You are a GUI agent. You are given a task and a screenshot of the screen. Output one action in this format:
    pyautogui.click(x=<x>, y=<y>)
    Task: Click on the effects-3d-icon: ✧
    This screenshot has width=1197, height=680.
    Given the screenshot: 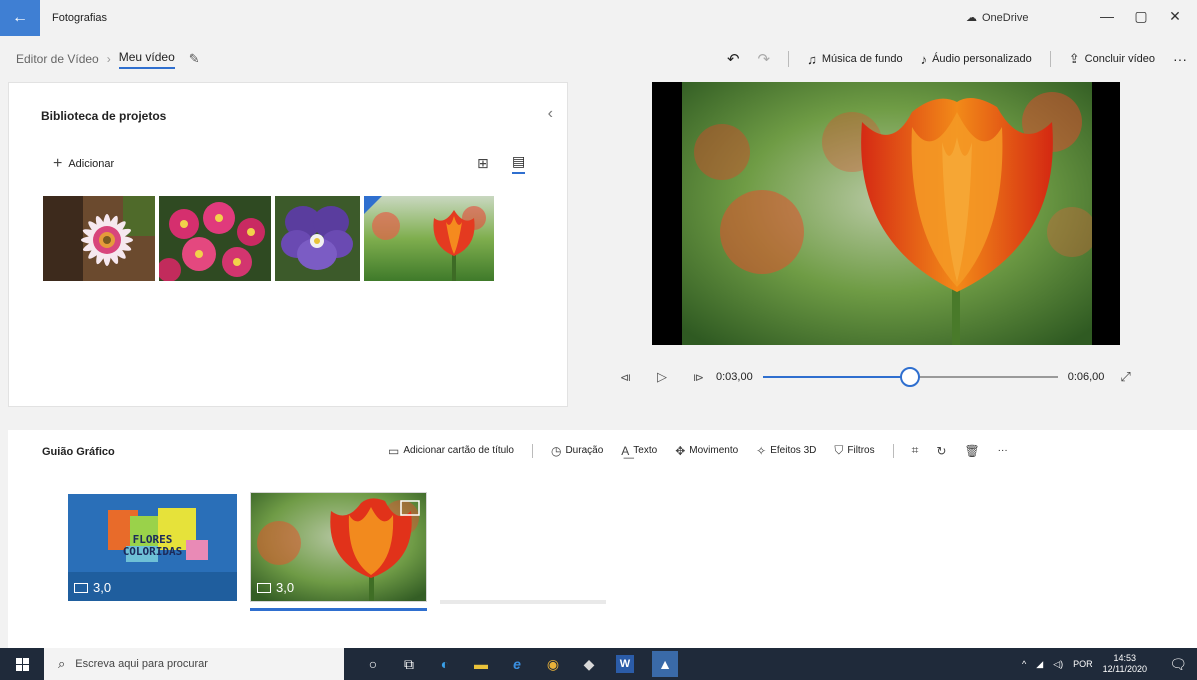 What is the action you would take?
    pyautogui.click(x=761, y=450)
    